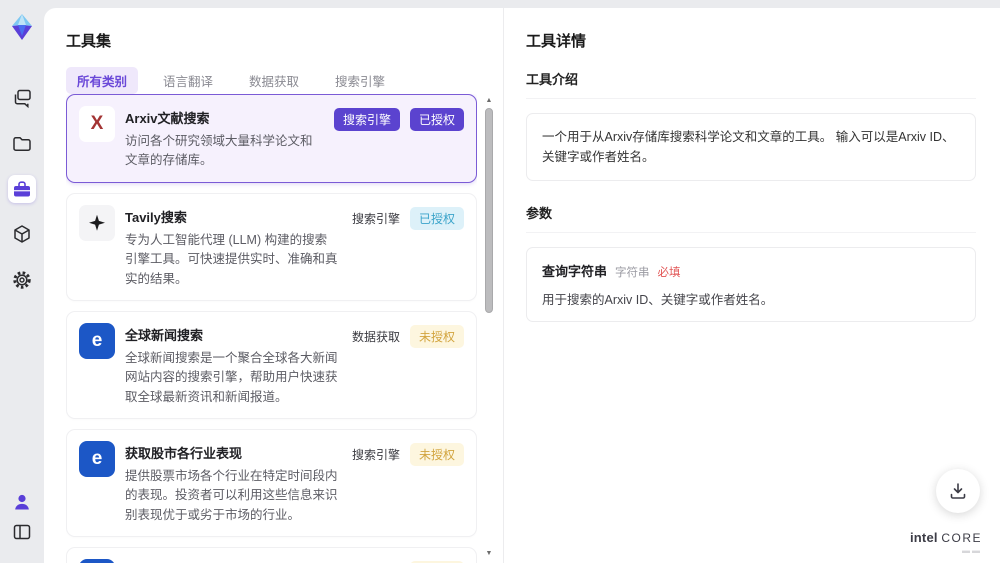 This screenshot has height=563, width=1000. I want to click on category-tabs: 所有类别 语言翻译 数据获取 搜索引擎, so click(276, 80).